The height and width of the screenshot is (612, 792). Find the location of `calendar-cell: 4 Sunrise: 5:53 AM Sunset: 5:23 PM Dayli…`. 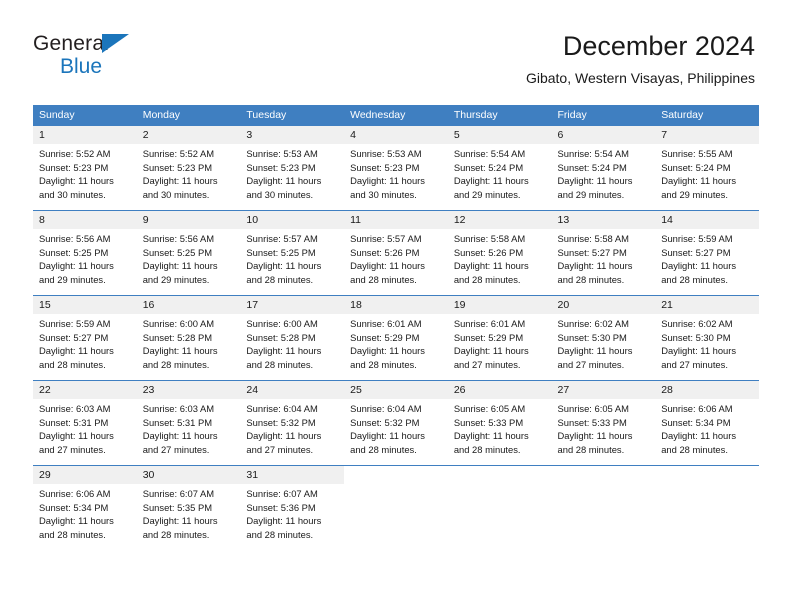

calendar-cell: 4 Sunrise: 5:53 AM Sunset: 5:23 PM Dayli… is located at coordinates (396, 168).